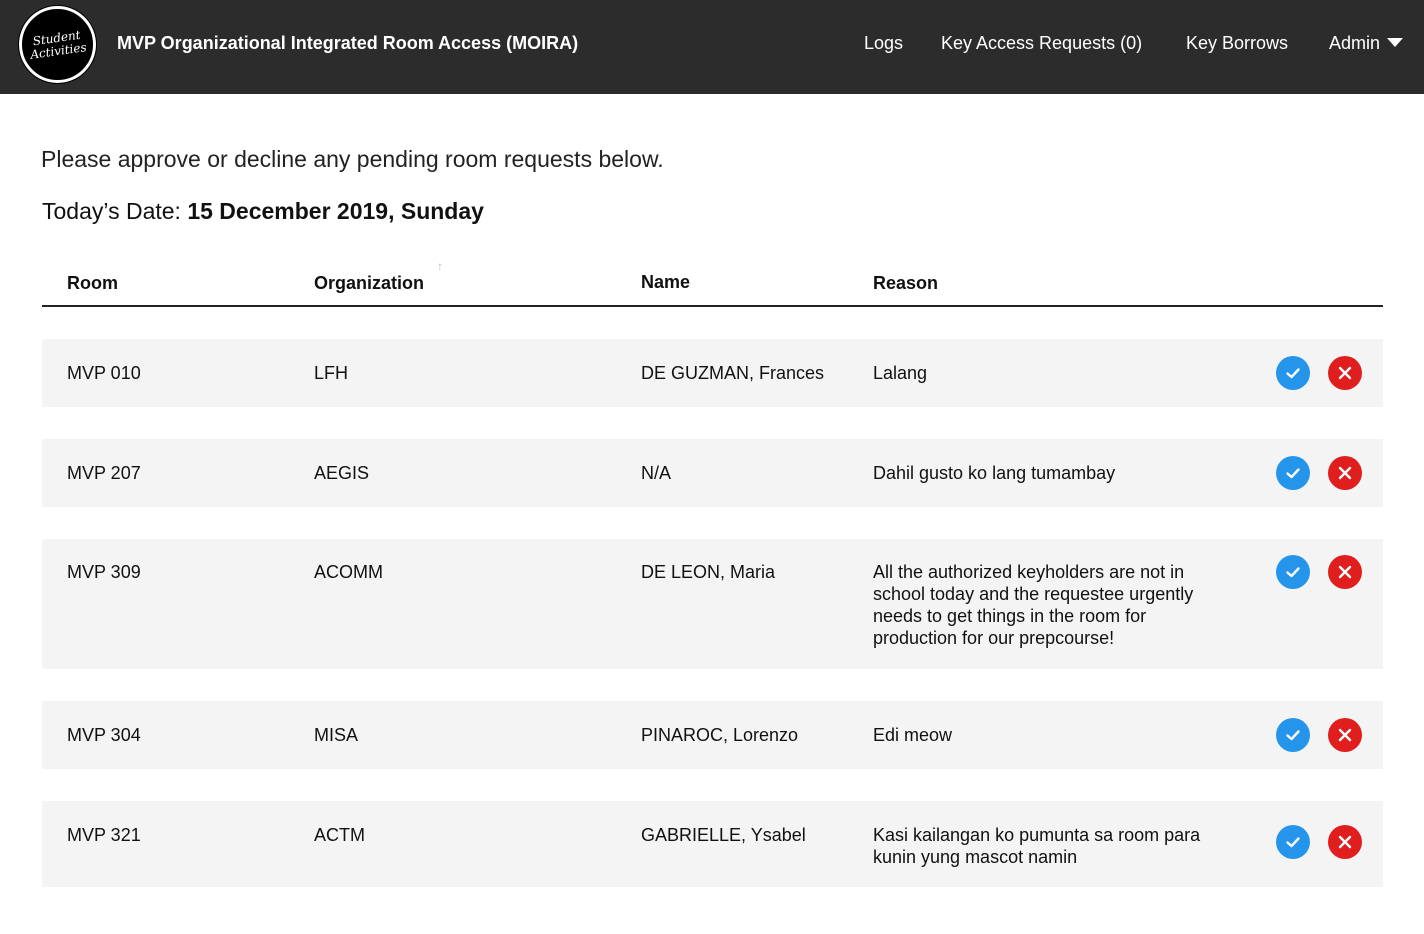  I want to click on logo-text: Student Activities, so click(57, 44).